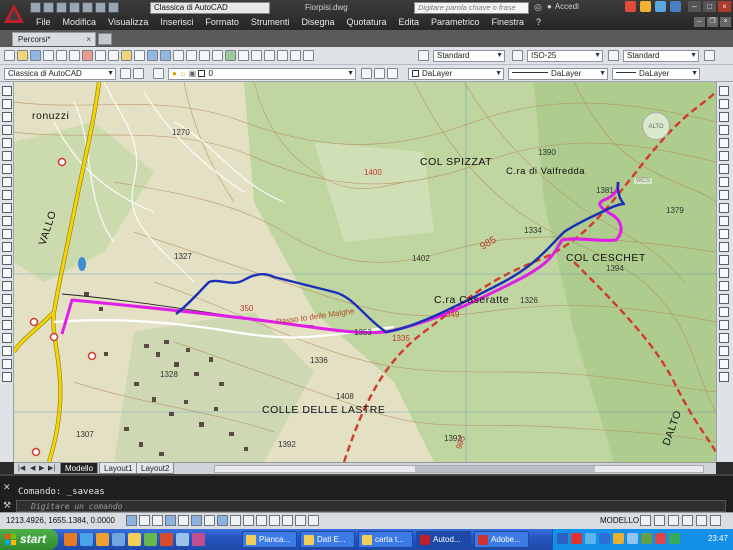 The image size is (733, 550). What do you see at coordinates (128, 22) in the screenshot?
I see `menu-item-visualizza: Visualizza` at bounding box center [128, 22].